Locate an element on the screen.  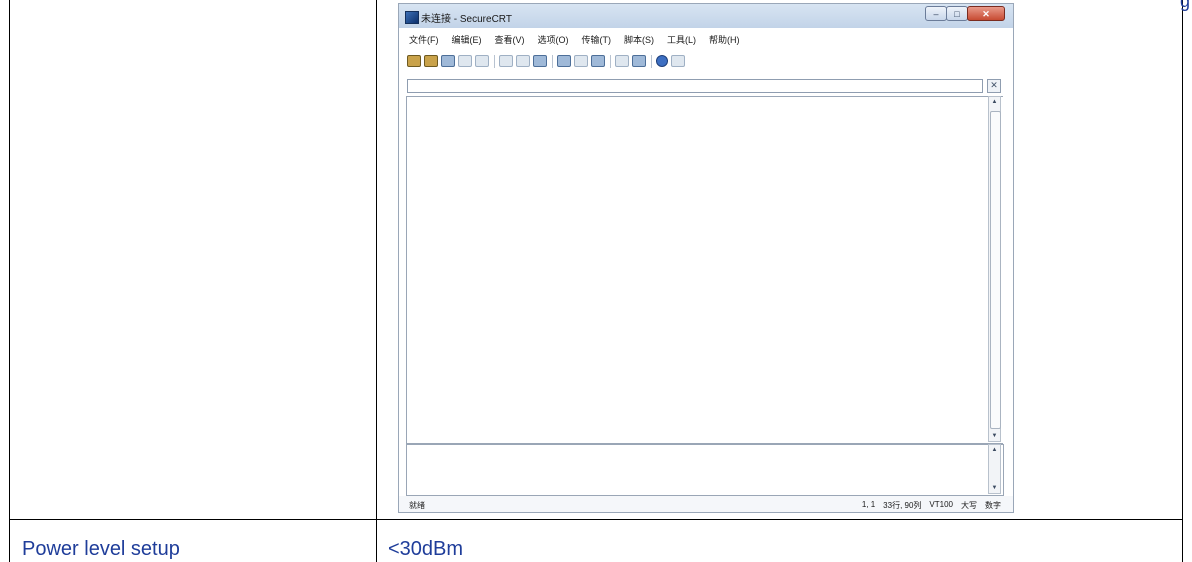
menu-view: 查看(V) is located at coordinates (510, 40).